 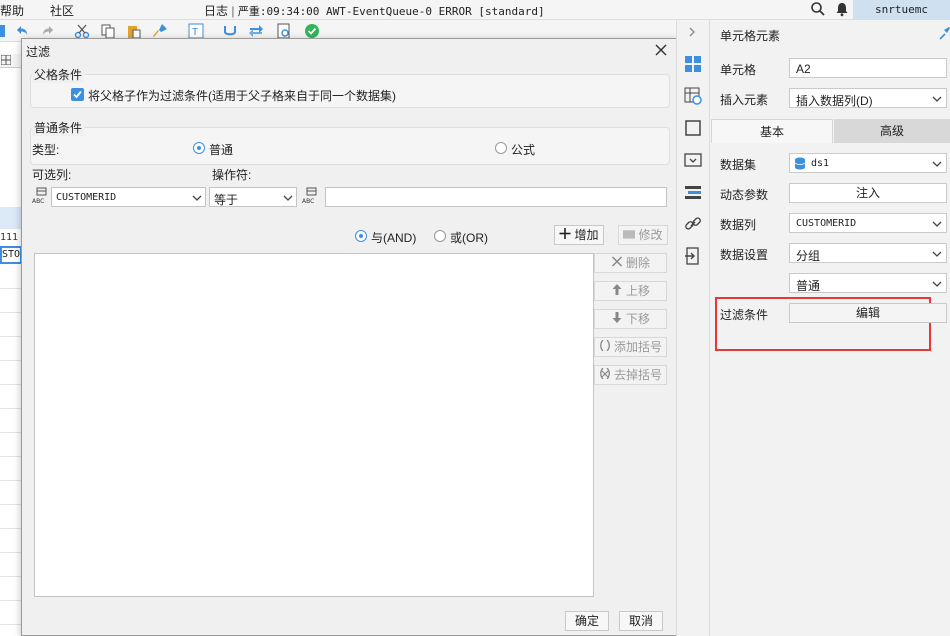 I want to click on undo-icon, so click(x=22, y=31).